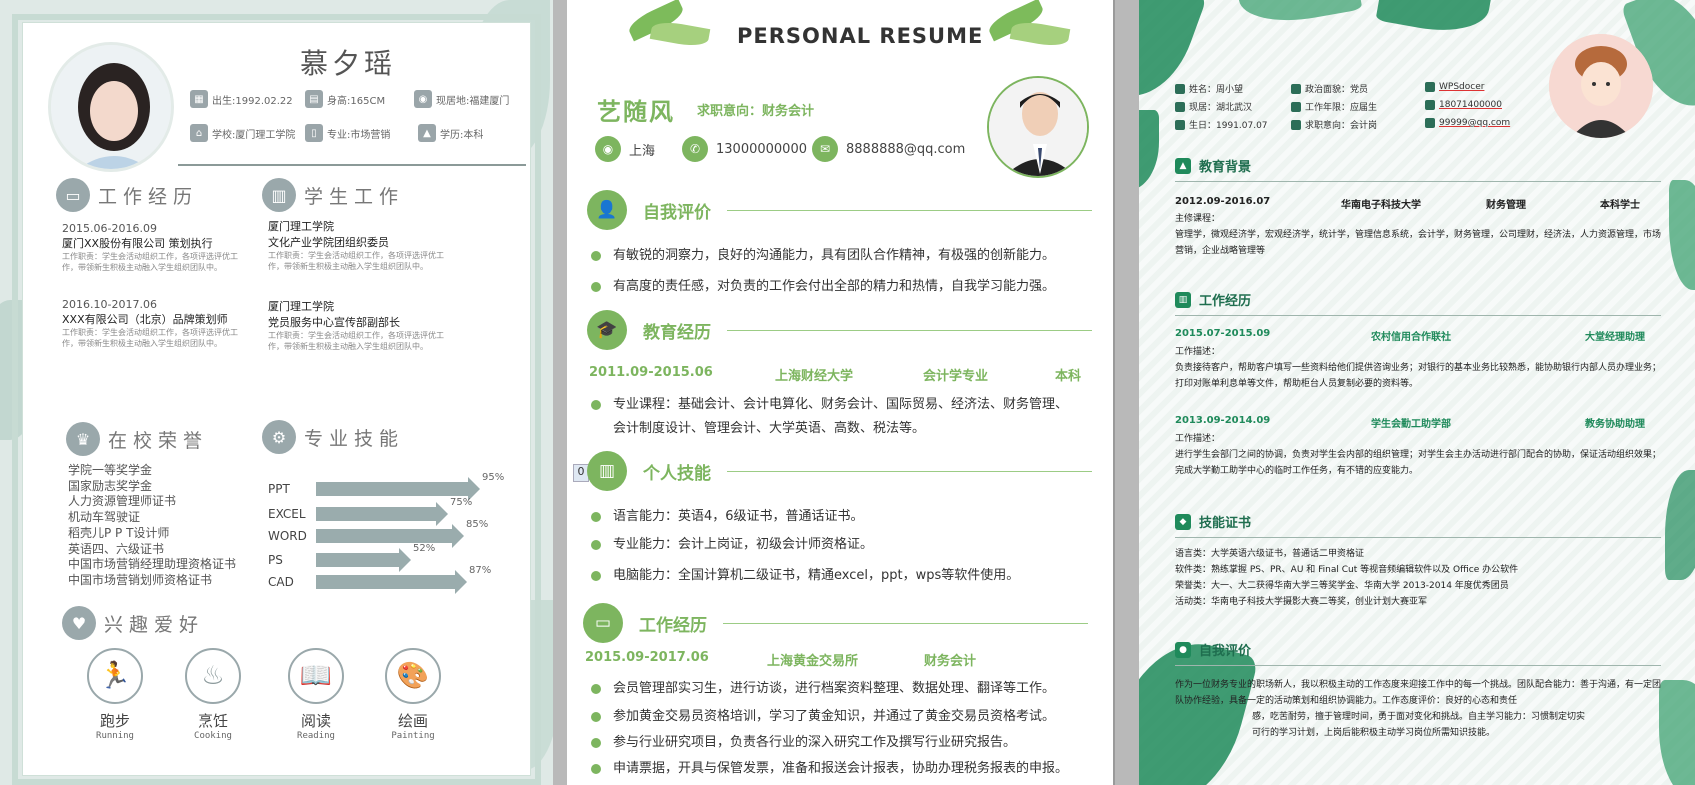  I want to click on section-skills: ▥ 个人技能, so click(839, 471).